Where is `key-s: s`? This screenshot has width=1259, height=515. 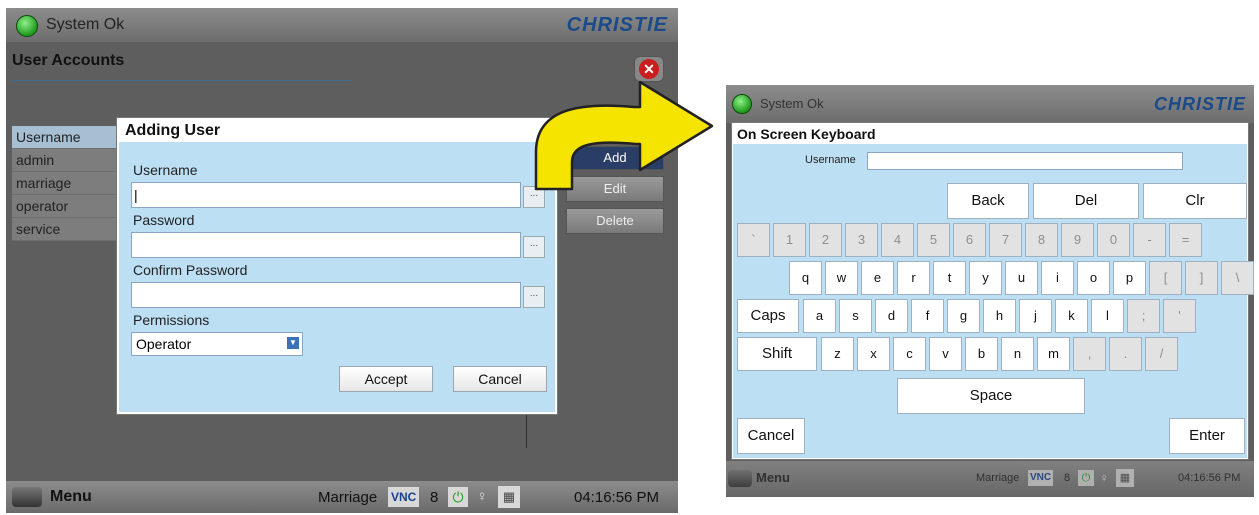
key-s: s is located at coordinates (855, 316).